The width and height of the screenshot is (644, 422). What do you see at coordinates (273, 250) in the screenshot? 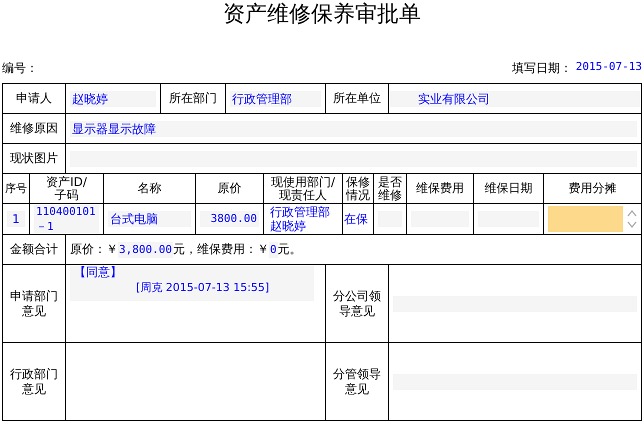
I see `input-field: 0` at bounding box center [273, 250].